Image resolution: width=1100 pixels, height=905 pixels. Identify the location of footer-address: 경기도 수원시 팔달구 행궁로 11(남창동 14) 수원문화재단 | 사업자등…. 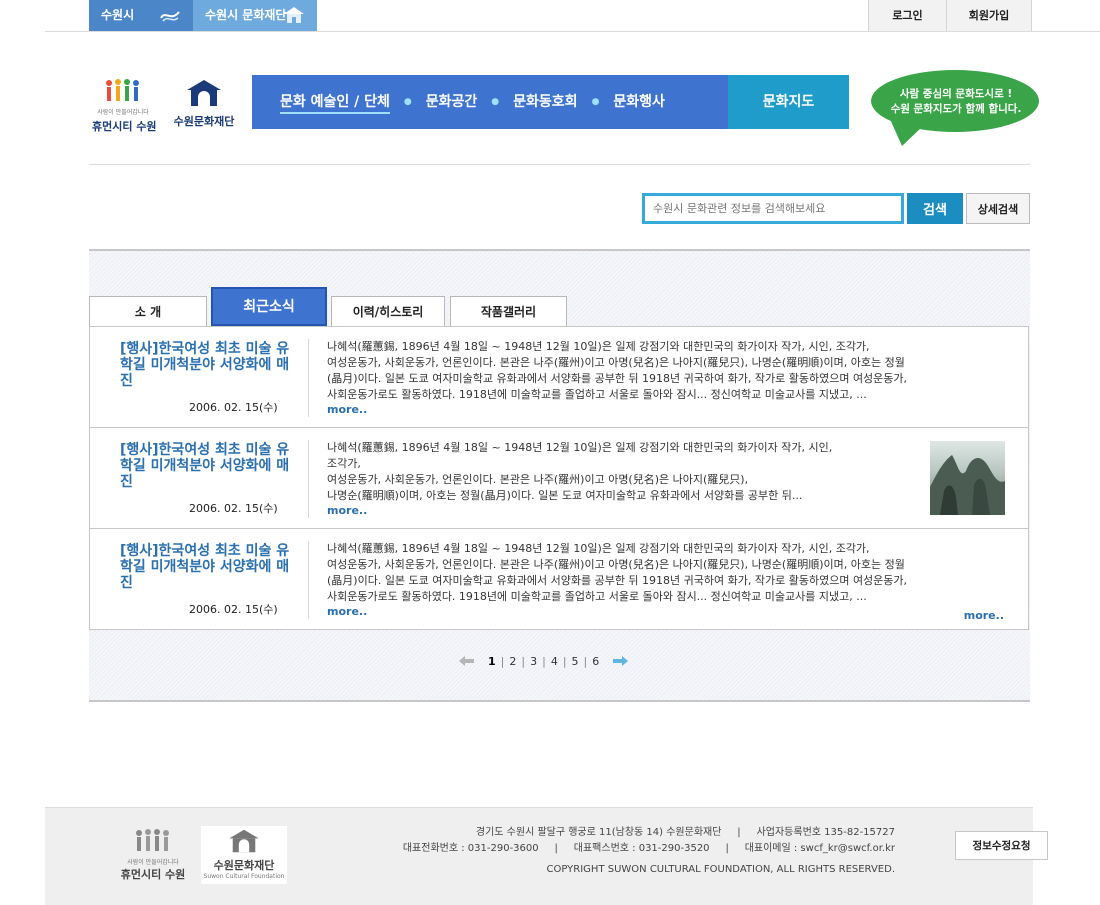
(685, 832).